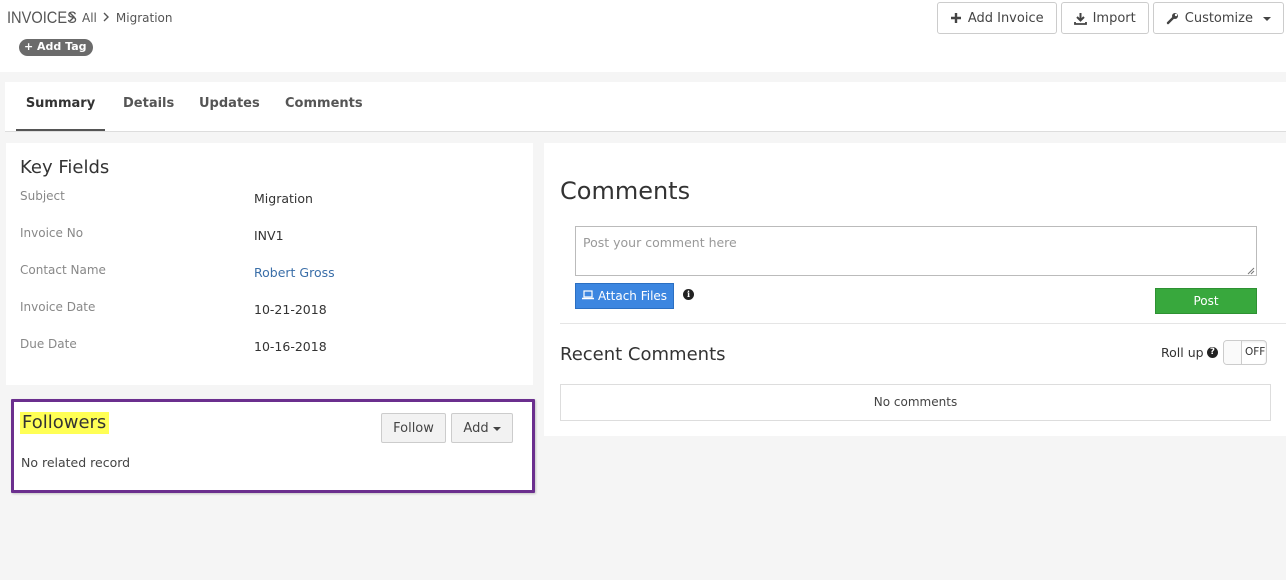 This screenshot has height=580, width=1286. What do you see at coordinates (923, 323) in the screenshot?
I see `divider` at bounding box center [923, 323].